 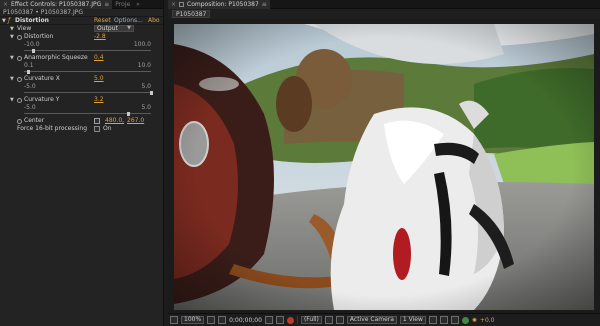 What do you see at coordinates (107, 28) in the screenshot?
I see `view-dropdown-value: Output` at bounding box center [107, 28].